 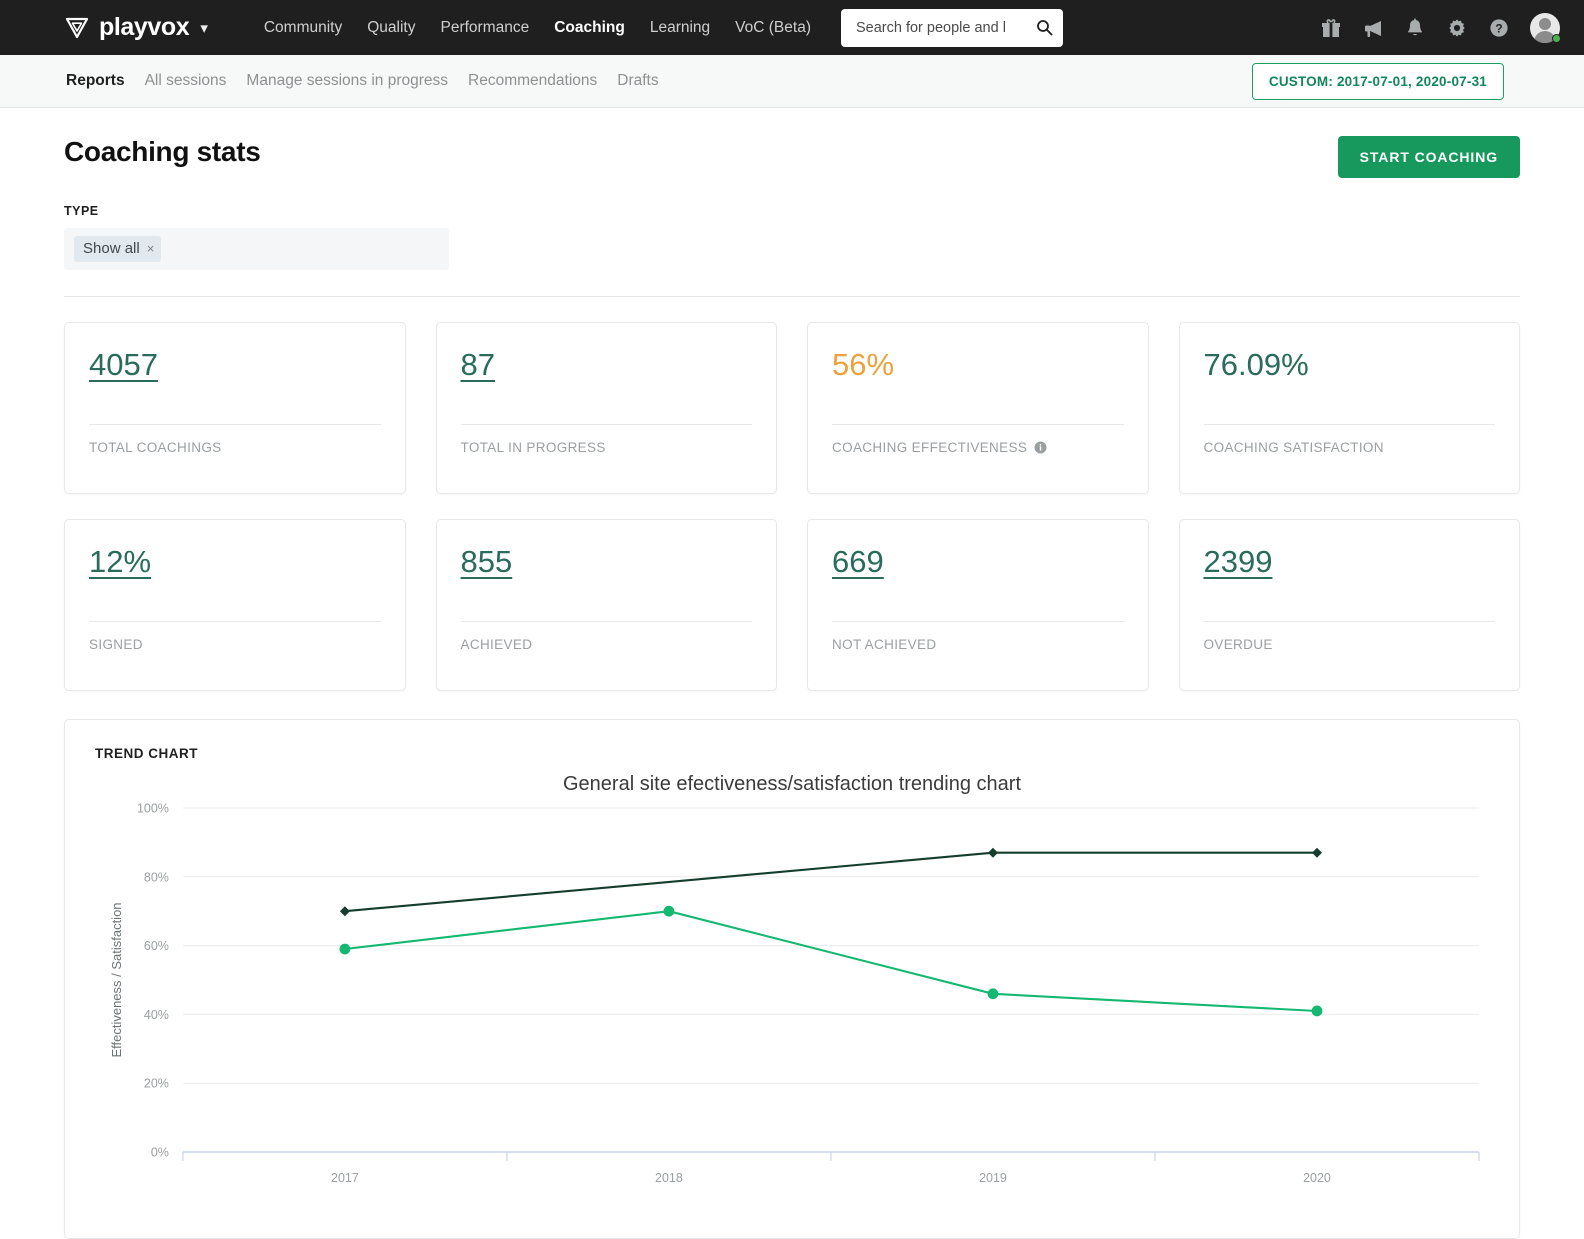 I want to click on stat-value: 855, so click(x=487, y=562).